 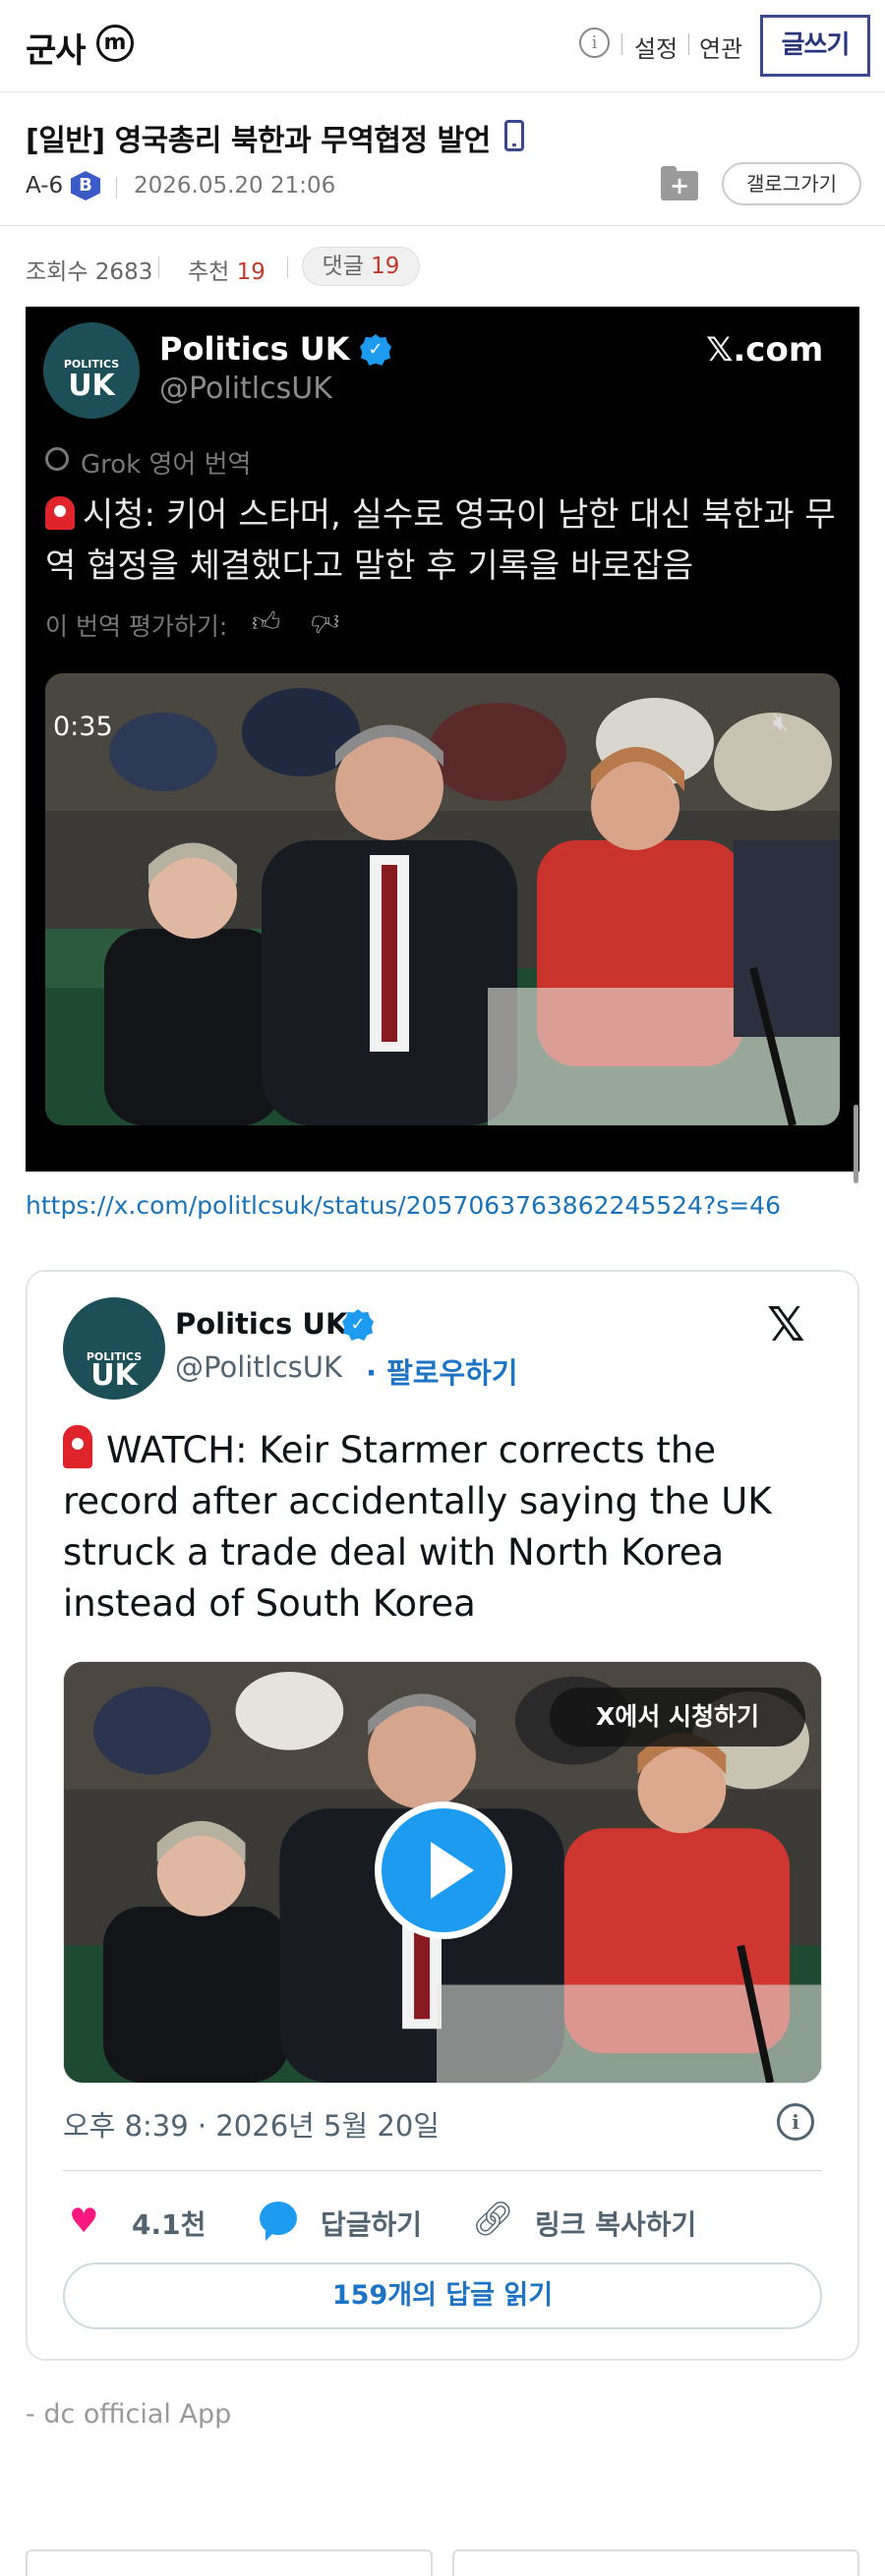 I want to click on like-count: 4.1천, so click(x=169, y=2224).